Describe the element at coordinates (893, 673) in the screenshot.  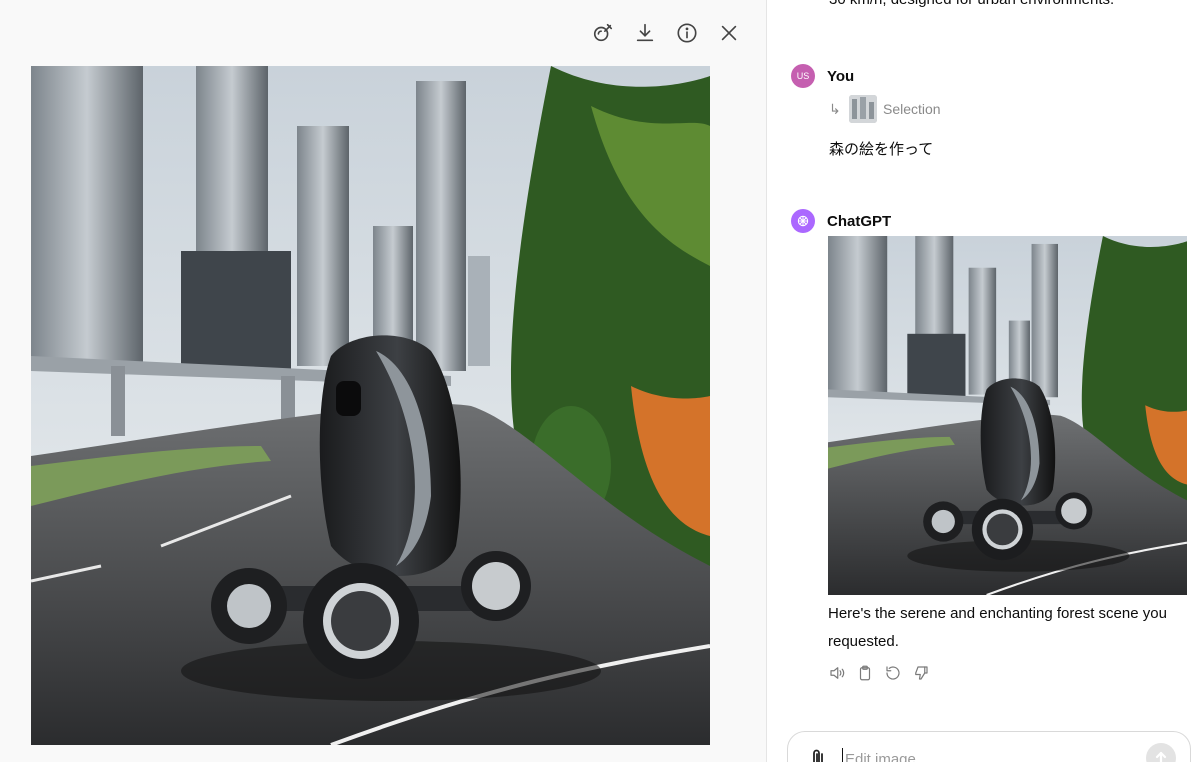
I see `regenerate-icon` at that location.